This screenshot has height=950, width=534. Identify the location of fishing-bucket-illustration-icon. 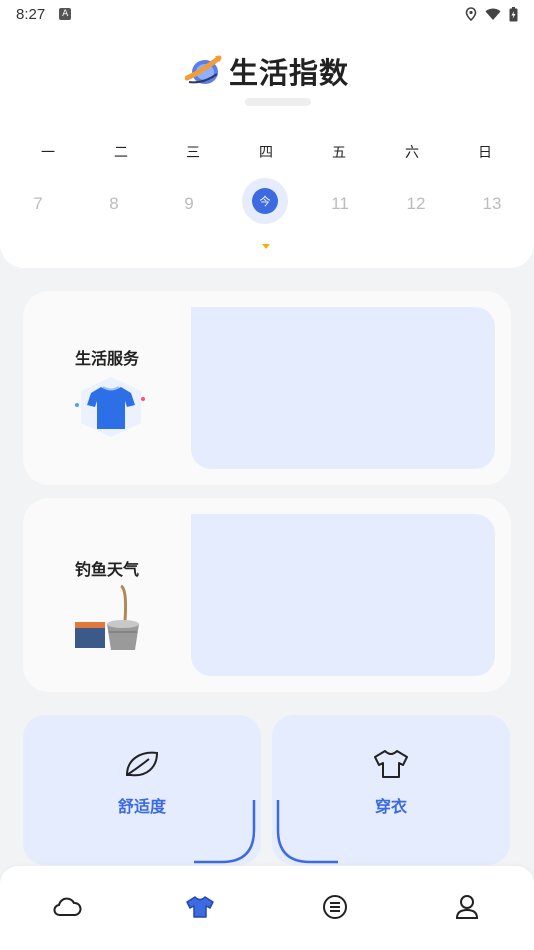
(107, 617).